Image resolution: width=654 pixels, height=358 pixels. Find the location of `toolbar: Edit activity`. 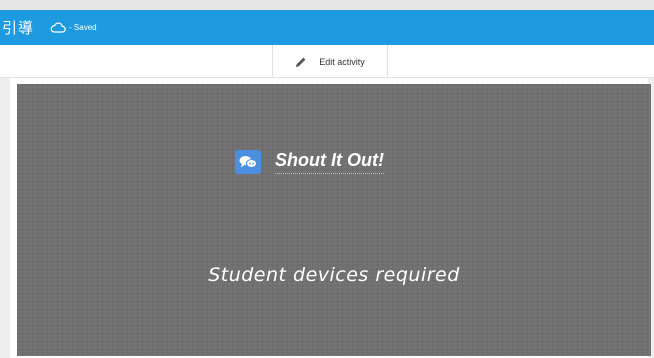

toolbar: Edit activity is located at coordinates (327, 61).